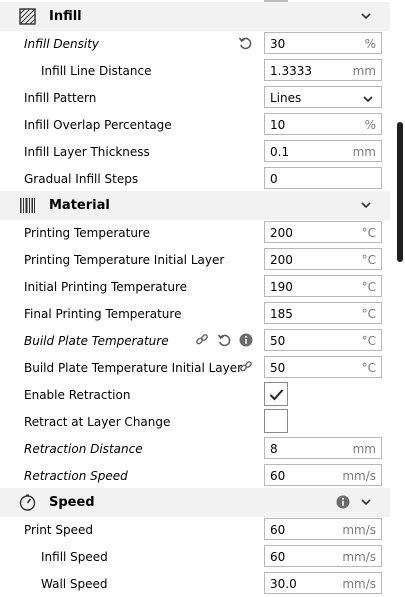 The width and height of the screenshot is (405, 597). I want to click on section-title: Speed, so click(72, 502).